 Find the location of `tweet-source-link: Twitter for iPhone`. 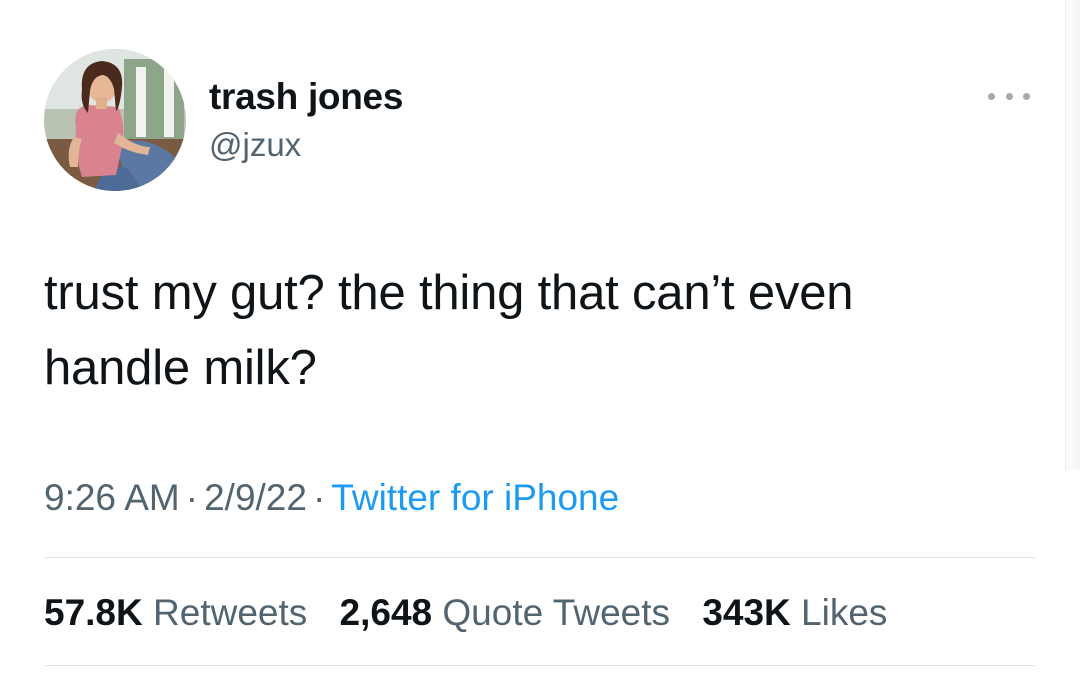

tweet-source-link: Twitter for iPhone is located at coordinates (475, 497).